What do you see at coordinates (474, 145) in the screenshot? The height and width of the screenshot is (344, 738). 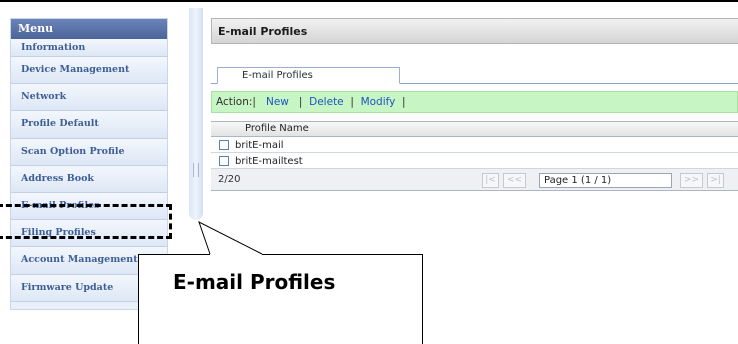 I see `table-row: britE-mail` at bounding box center [474, 145].